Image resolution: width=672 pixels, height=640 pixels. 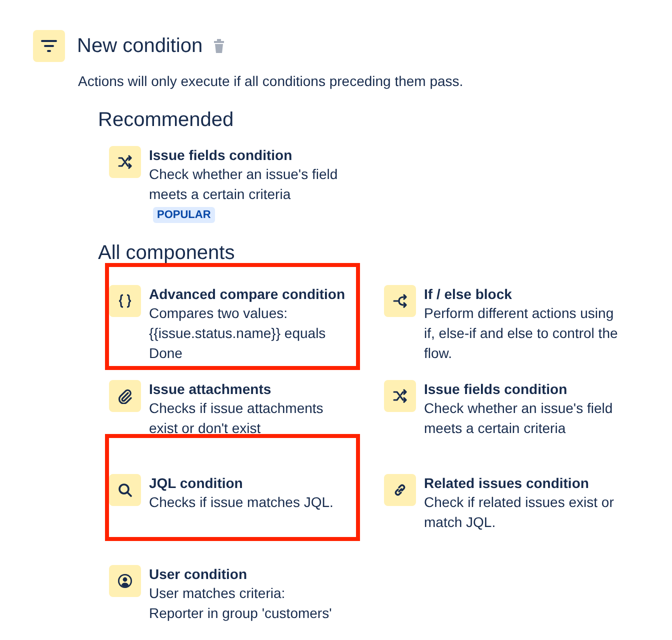 What do you see at coordinates (218, 46) in the screenshot?
I see `delete-icon` at bounding box center [218, 46].